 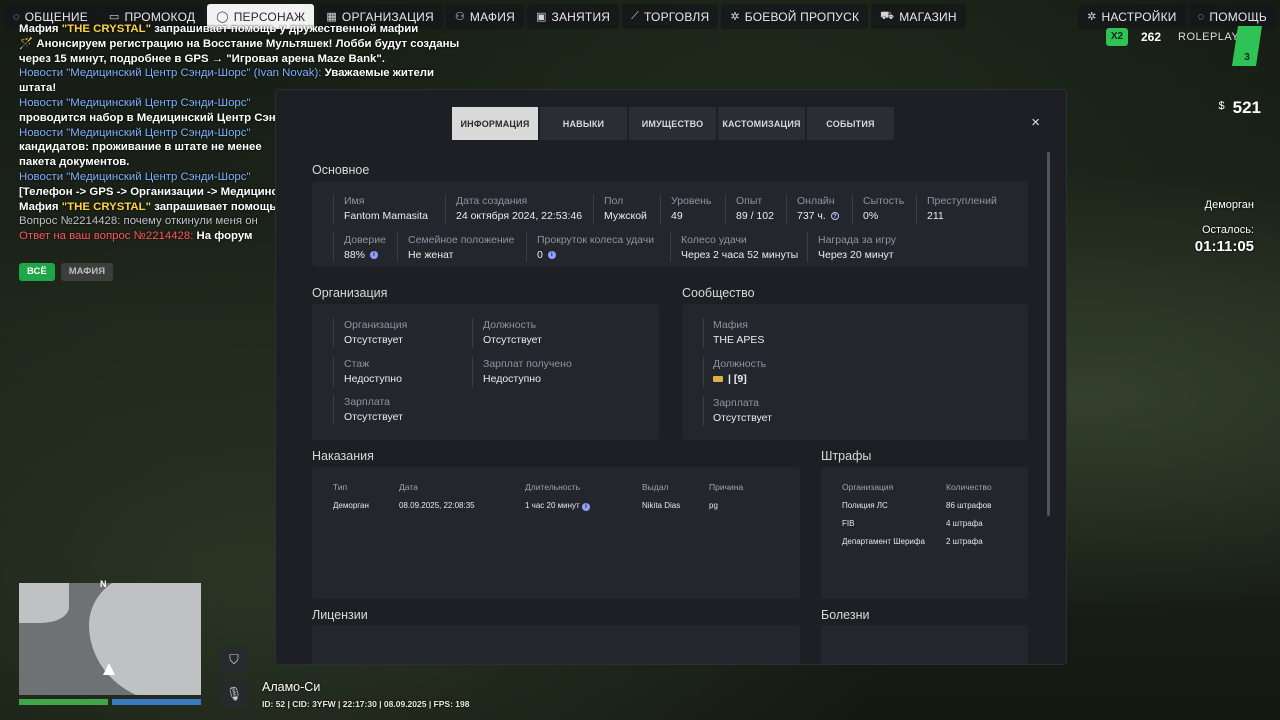 I want to click on tab-events: СОБЫТИЯ, so click(x=850, y=123).